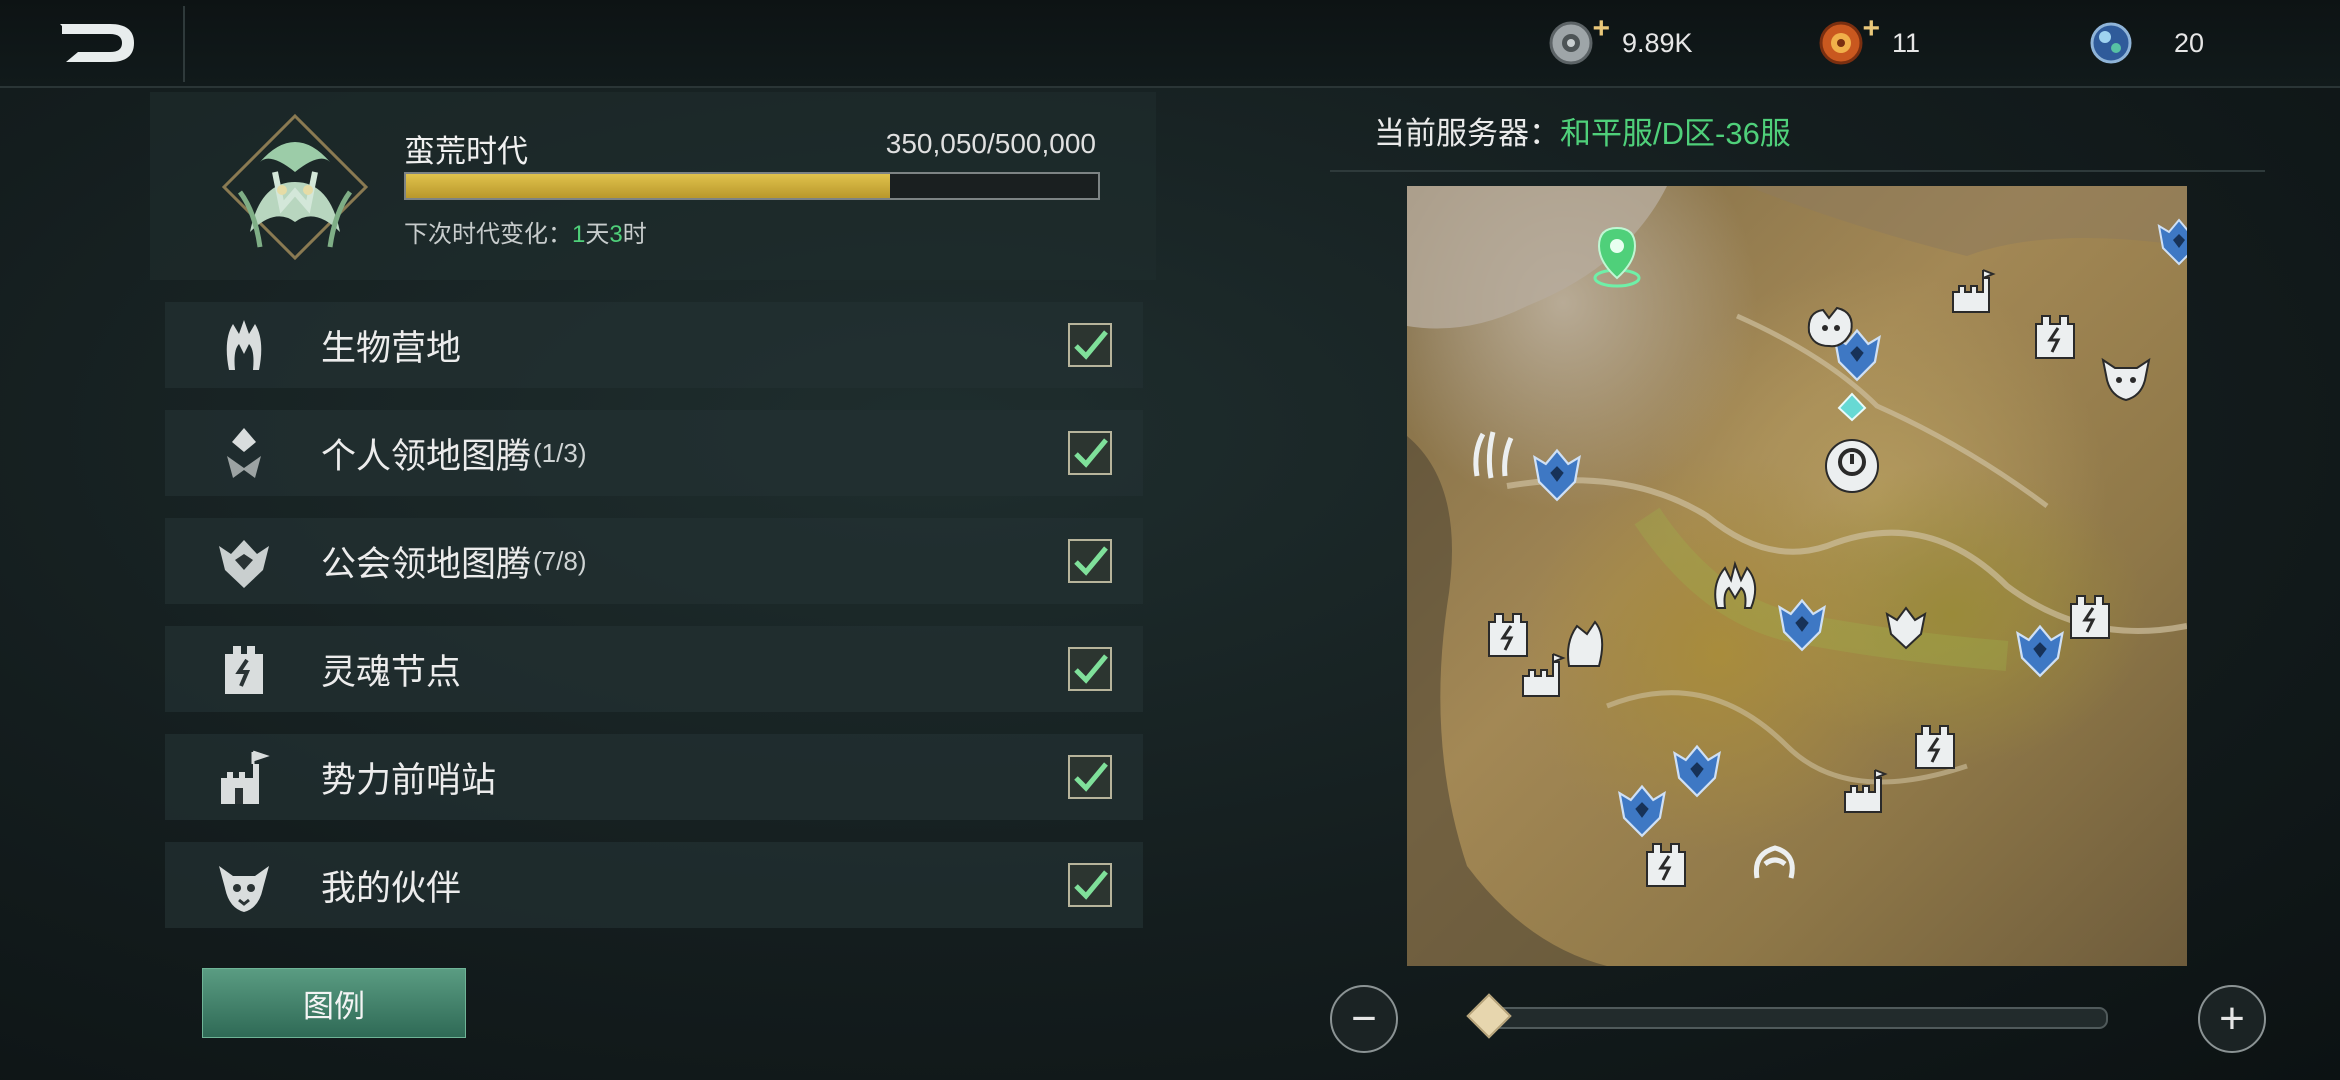 The image size is (2340, 1080). Describe the element at coordinates (654, 777) in the screenshot. I see `filter-row-faction-outpost: 势力前哨站` at that location.